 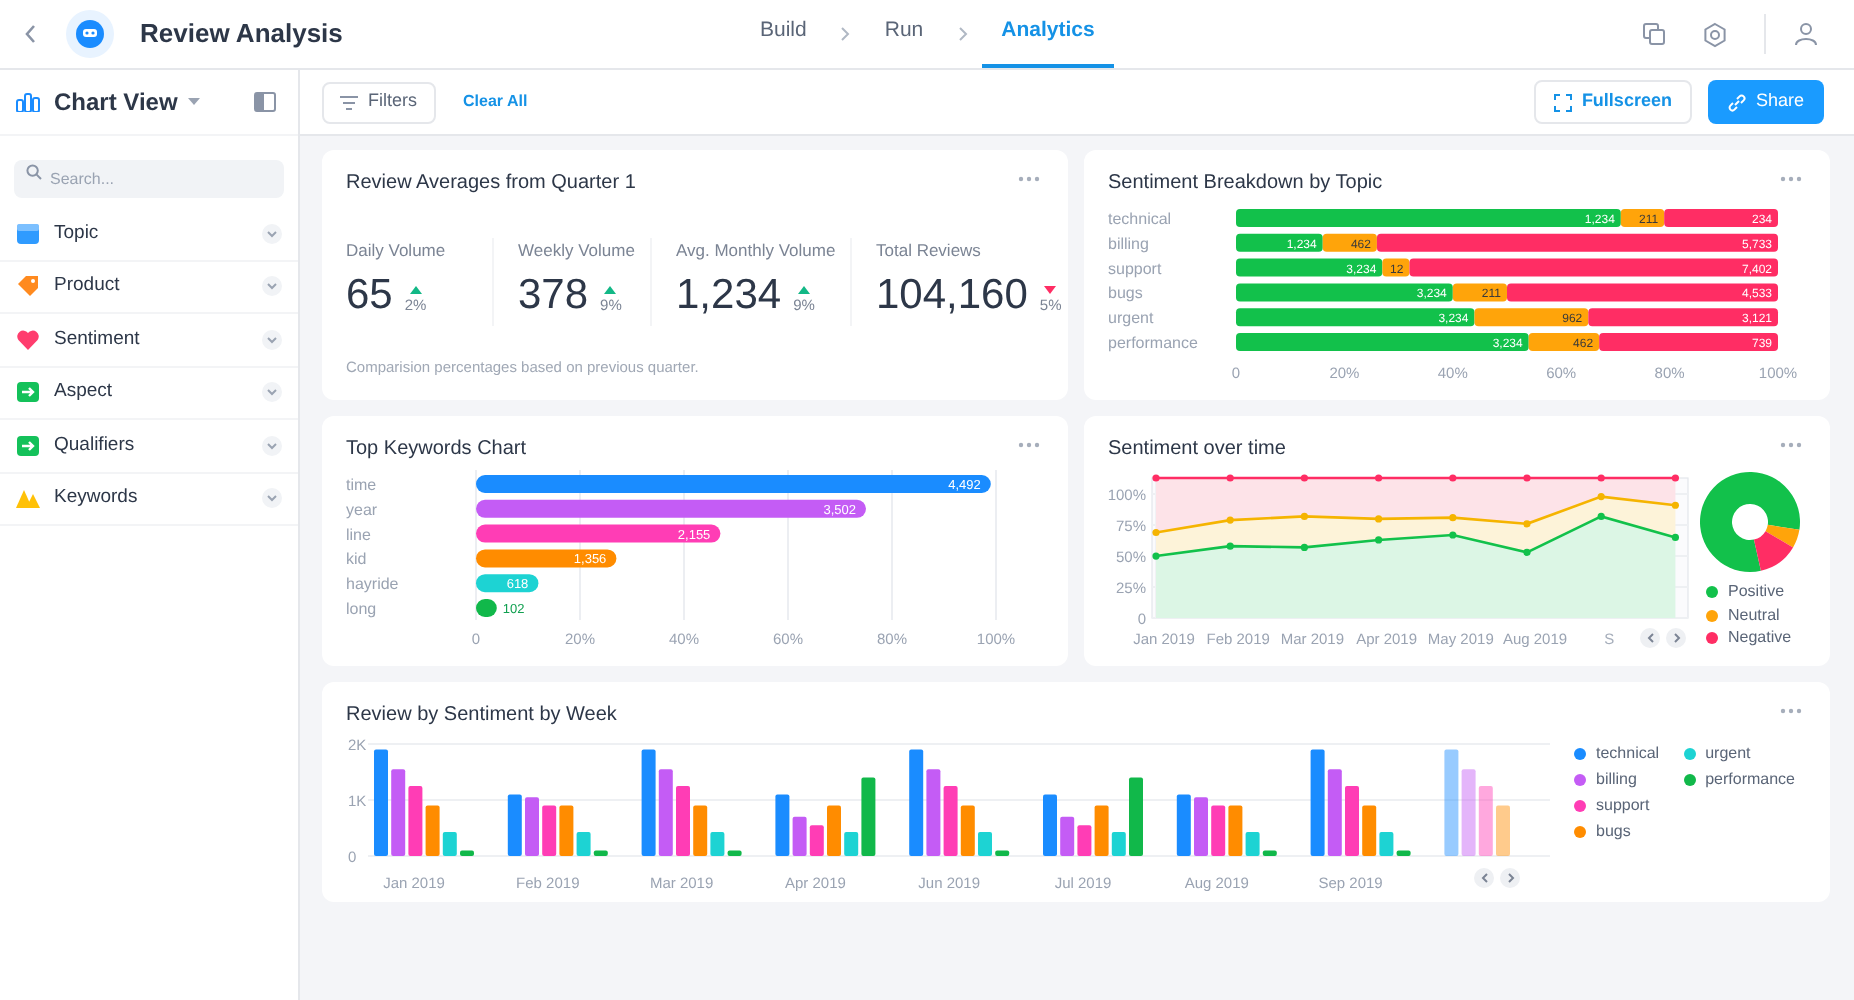 What do you see at coordinates (952, 295) in the screenshot?
I see `metric-value: 104,160` at bounding box center [952, 295].